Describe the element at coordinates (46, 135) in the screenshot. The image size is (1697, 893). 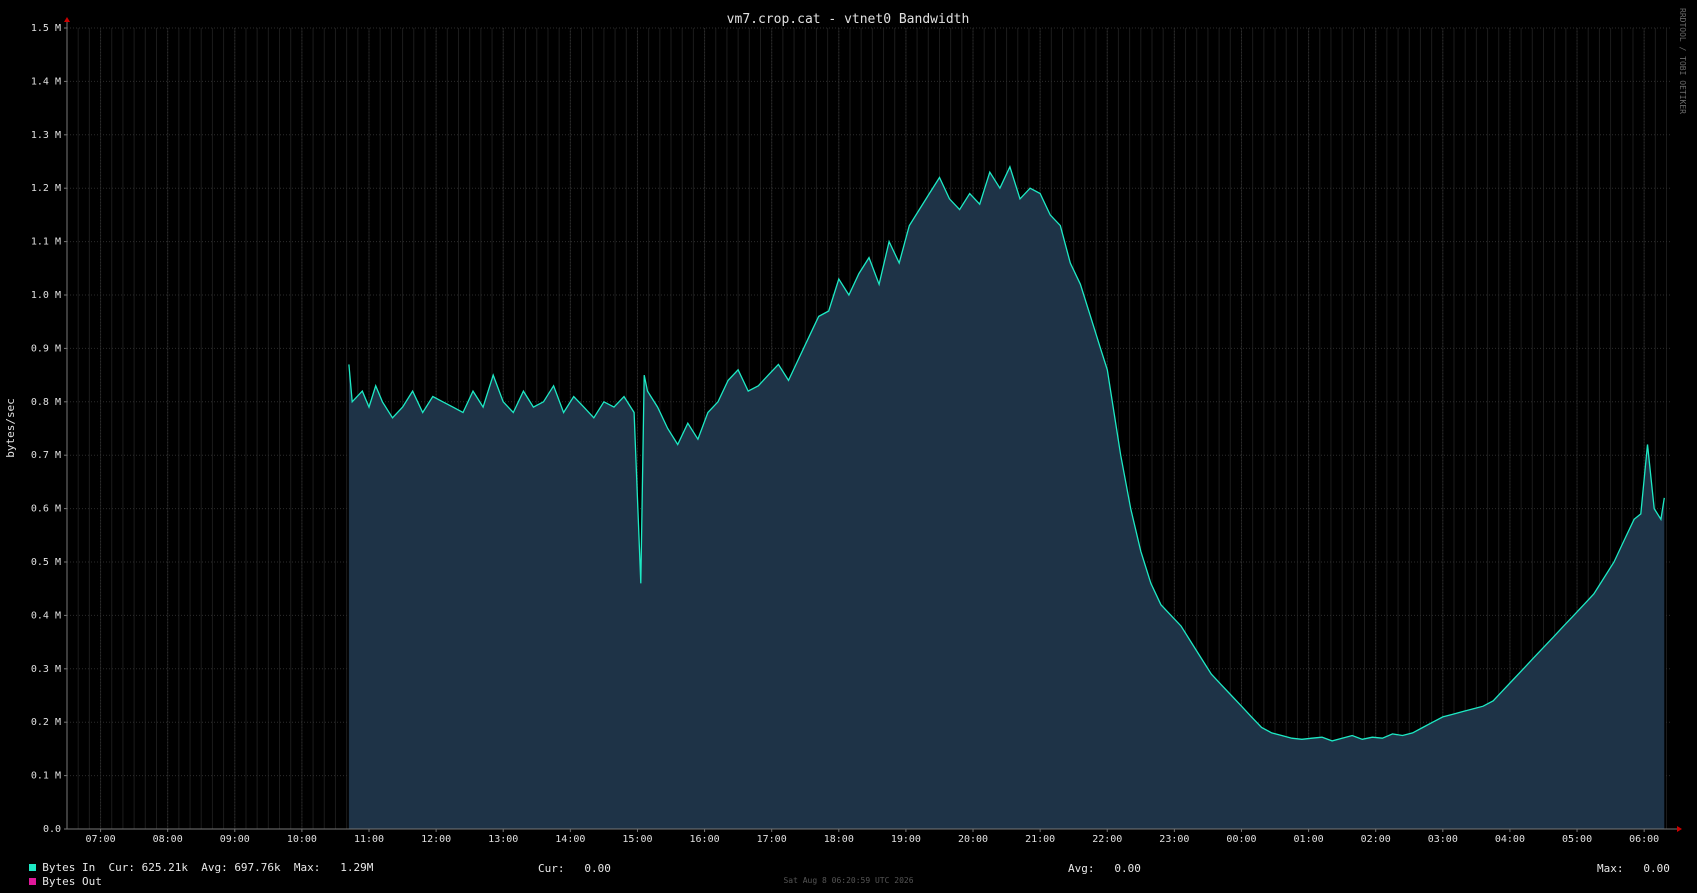
I see `y-tick-label: 1.3 M` at that location.